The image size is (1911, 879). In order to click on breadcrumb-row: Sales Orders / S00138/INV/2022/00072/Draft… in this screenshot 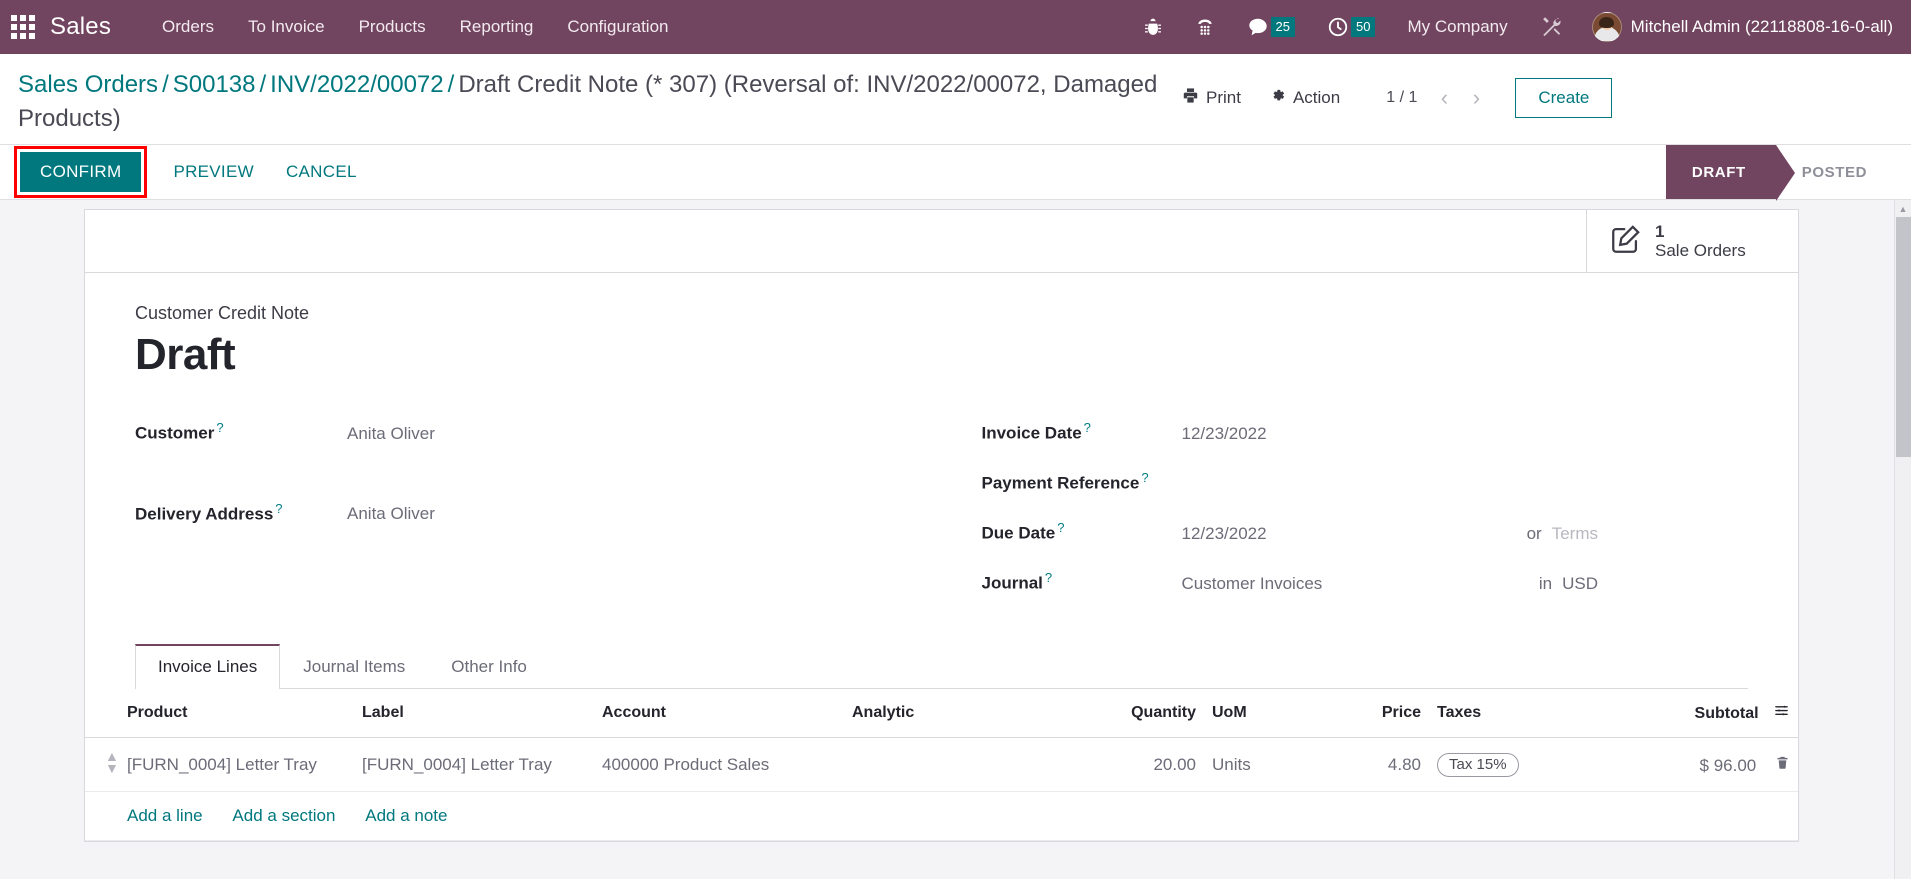, I will do `click(955, 99)`.